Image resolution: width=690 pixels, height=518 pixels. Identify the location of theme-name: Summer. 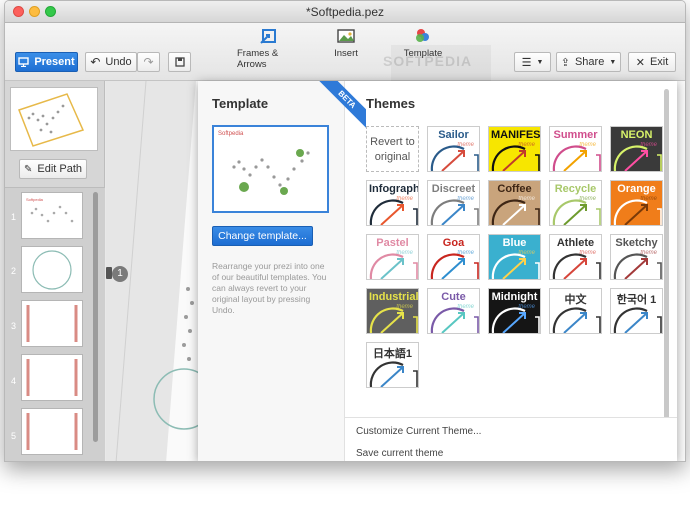
(575, 135).